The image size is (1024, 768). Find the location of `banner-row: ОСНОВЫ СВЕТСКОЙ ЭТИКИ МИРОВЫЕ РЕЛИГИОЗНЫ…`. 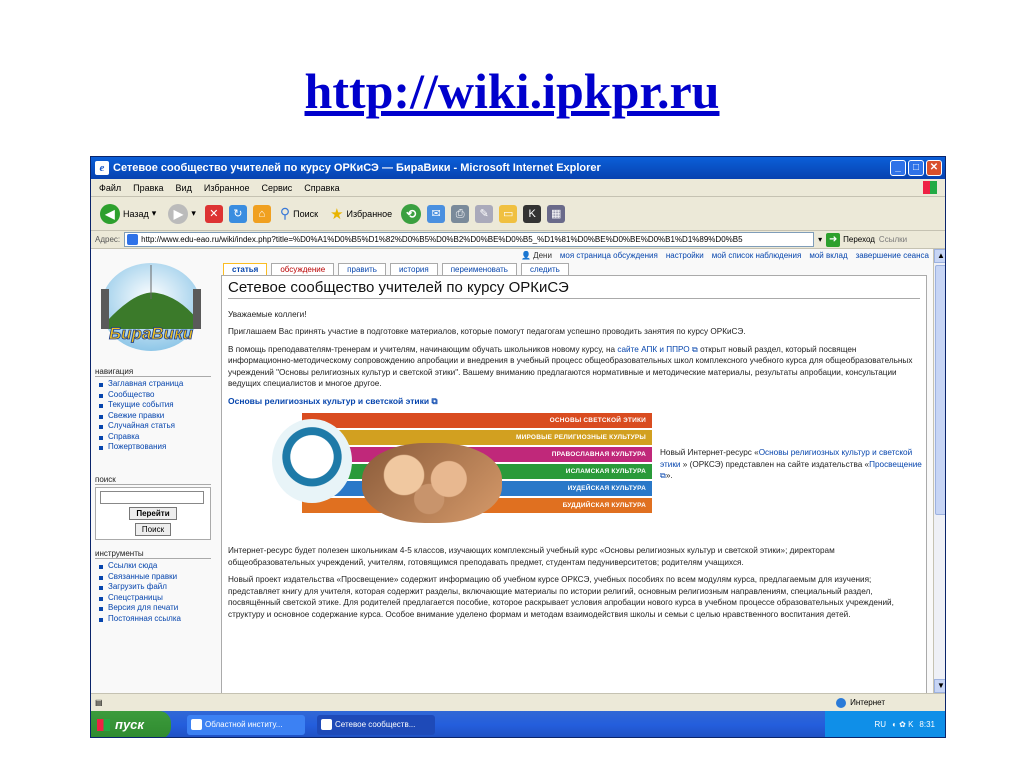

banner-row: ОСНОВЫ СВЕТСКОЙ ЭТИКИ МИРОВЫЕ РЕЛИГИОЗНЫ… is located at coordinates (575, 479).